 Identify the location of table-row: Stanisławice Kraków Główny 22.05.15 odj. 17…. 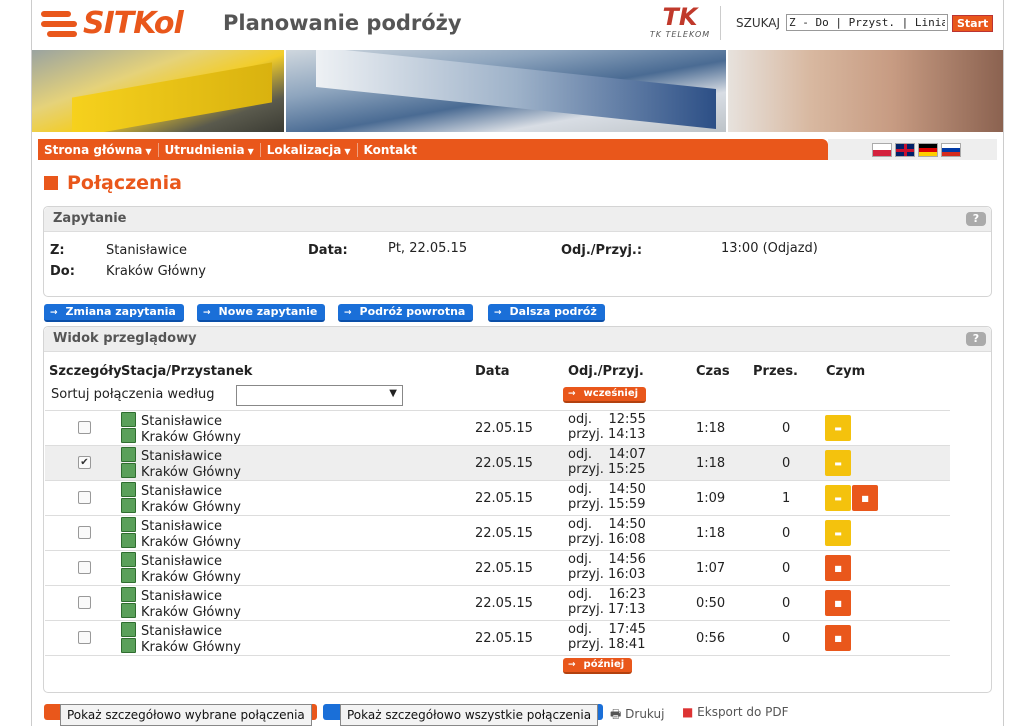
(497, 638).